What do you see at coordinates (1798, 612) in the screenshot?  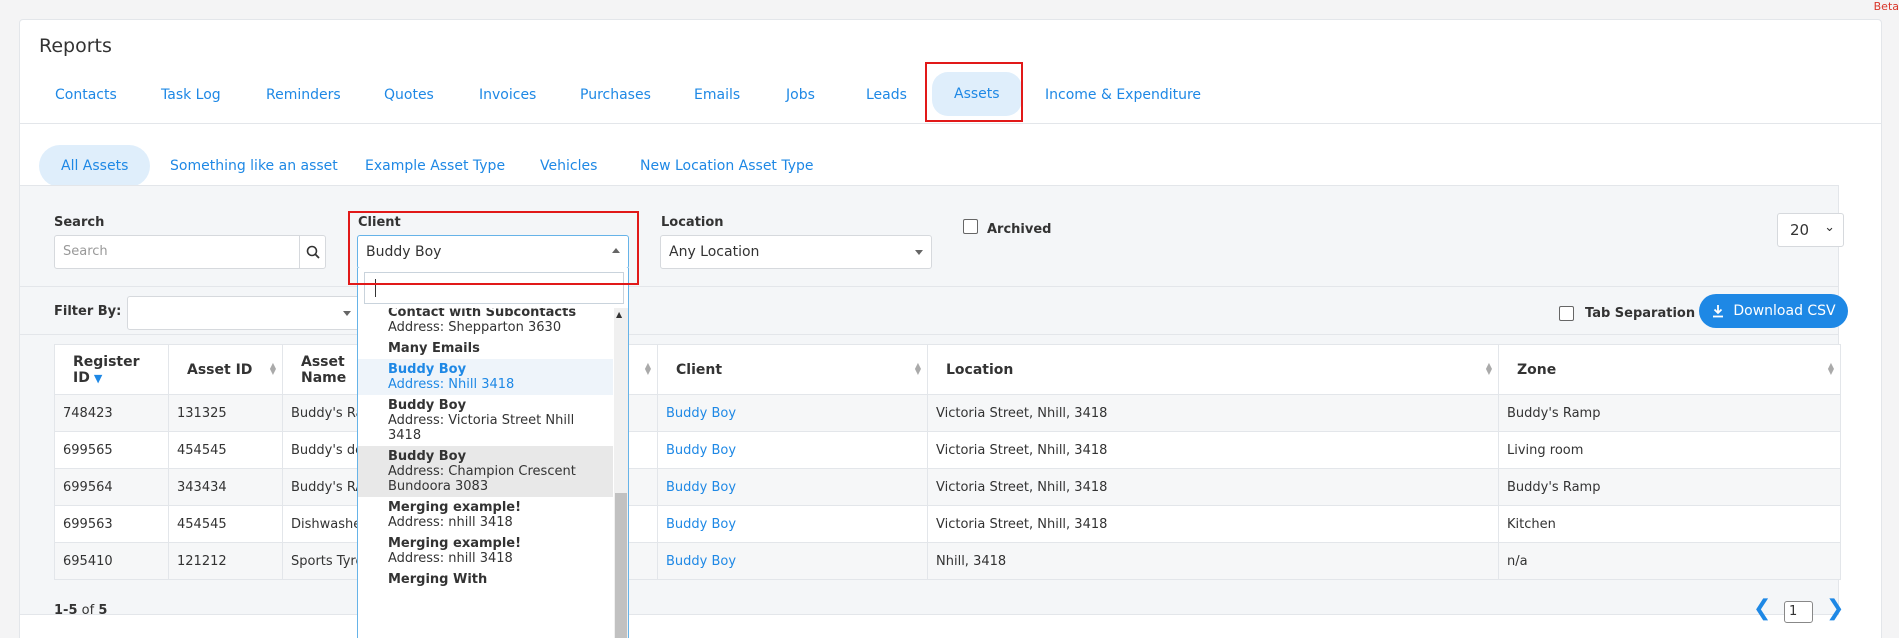 I see `page-select: 1` at bounding box center [1798, 612].